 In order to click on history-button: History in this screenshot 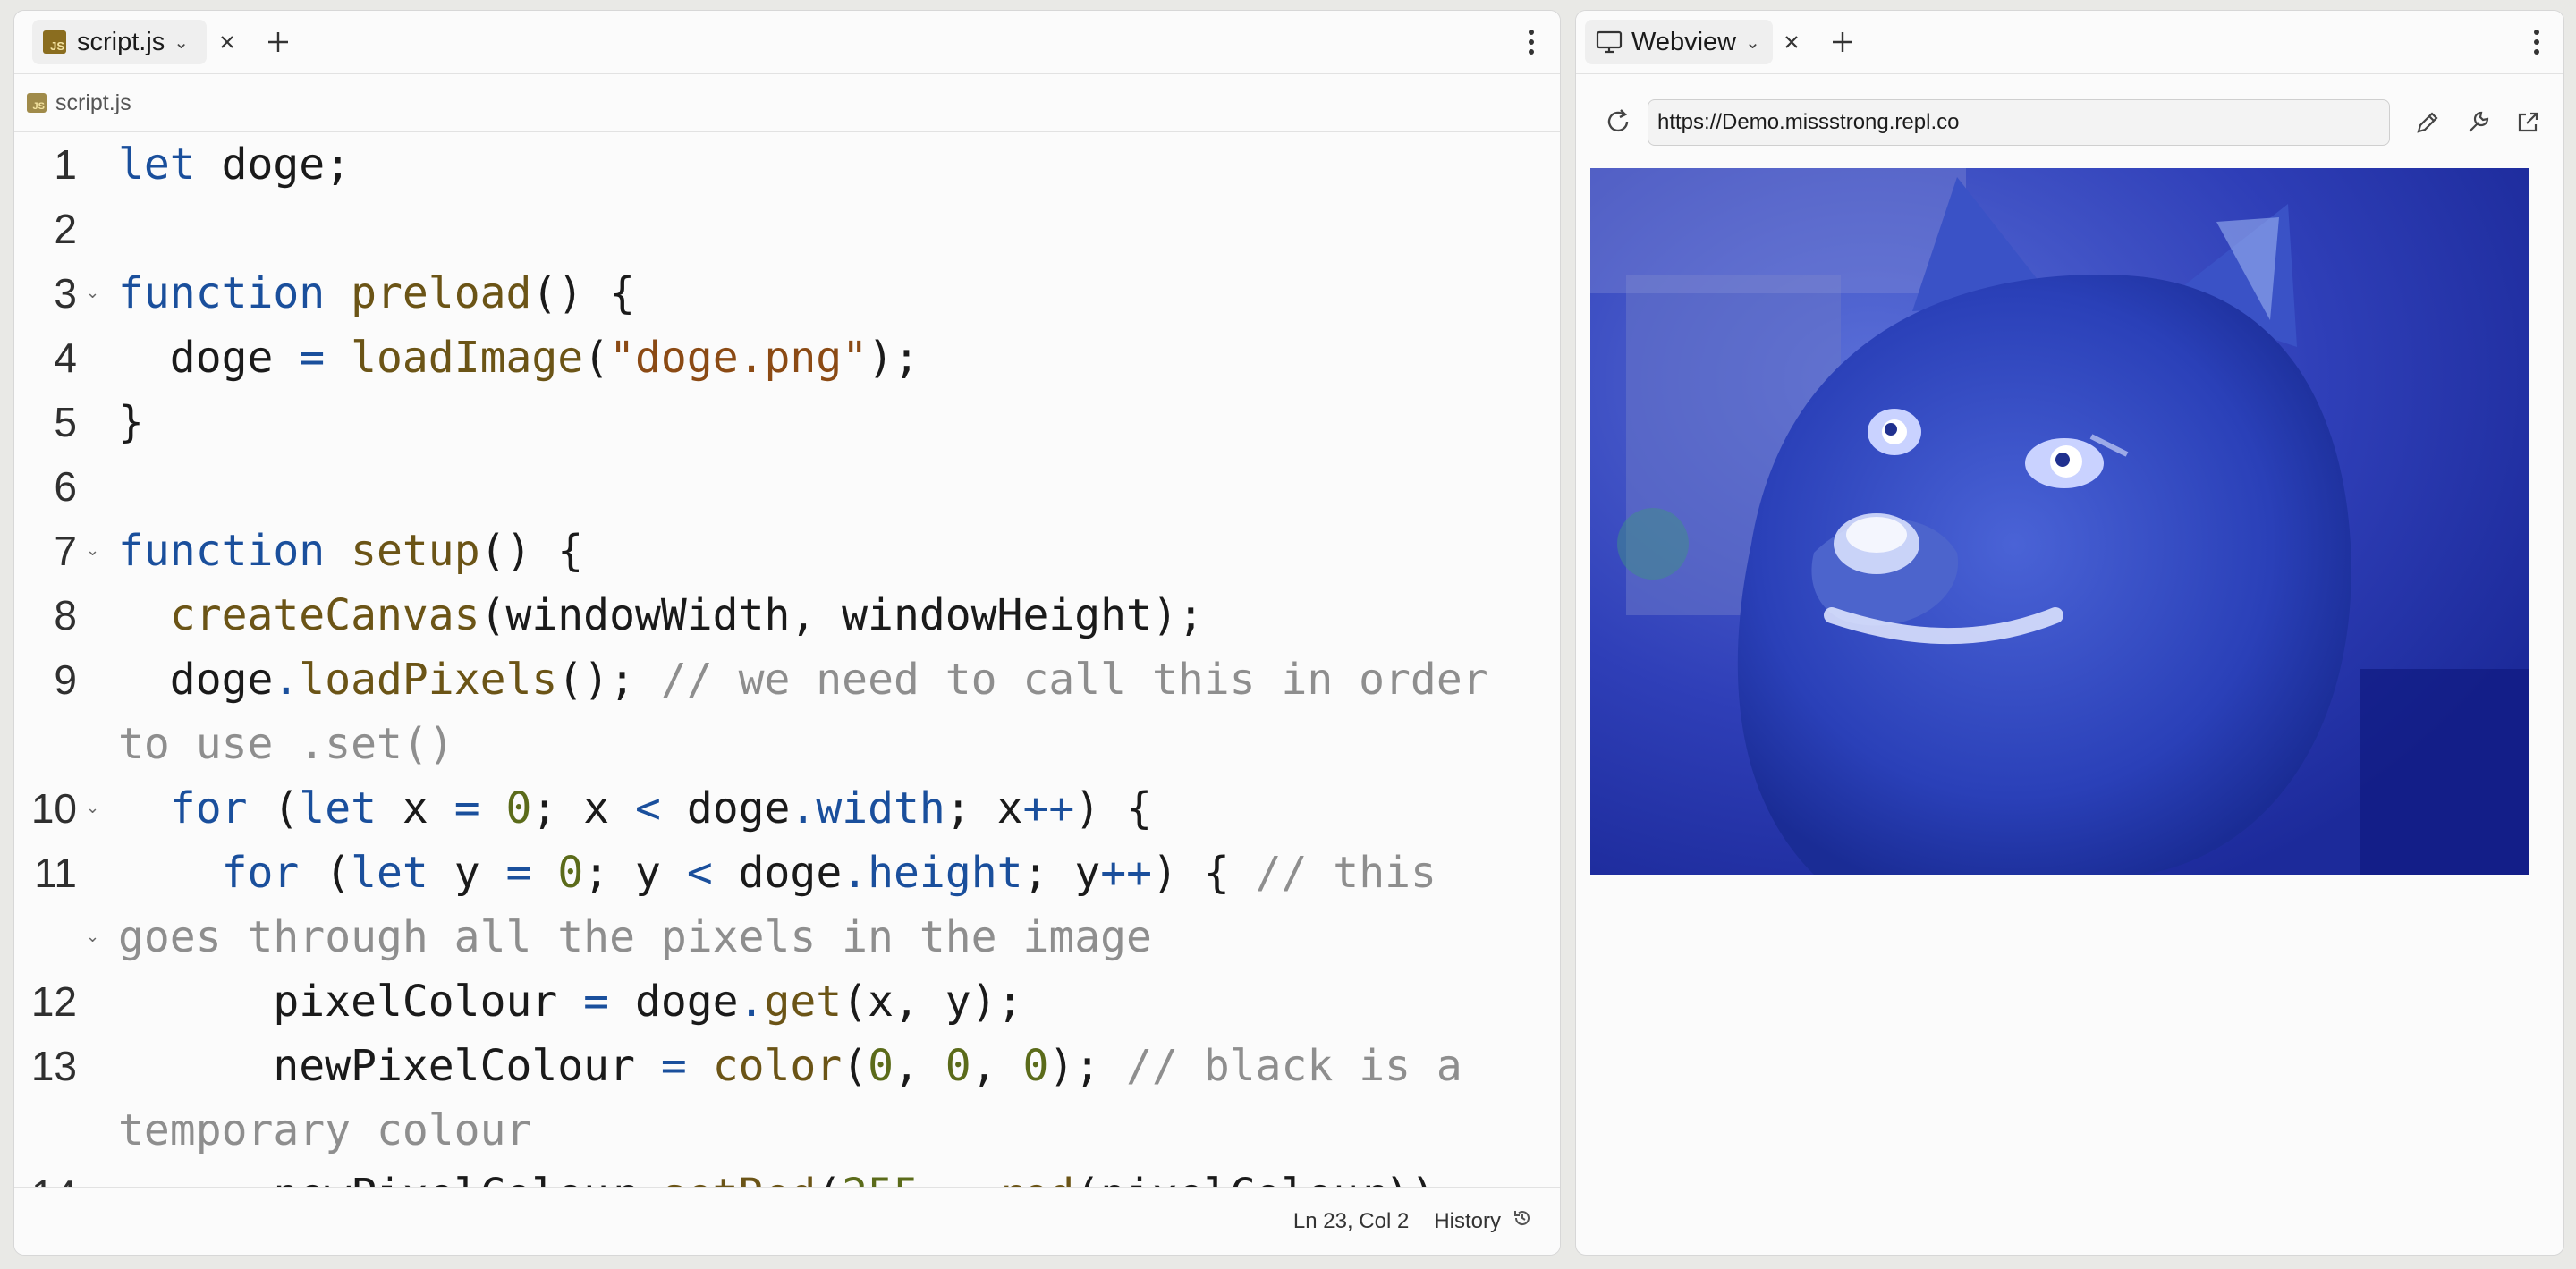, I will do `click(1483, 1221)`.